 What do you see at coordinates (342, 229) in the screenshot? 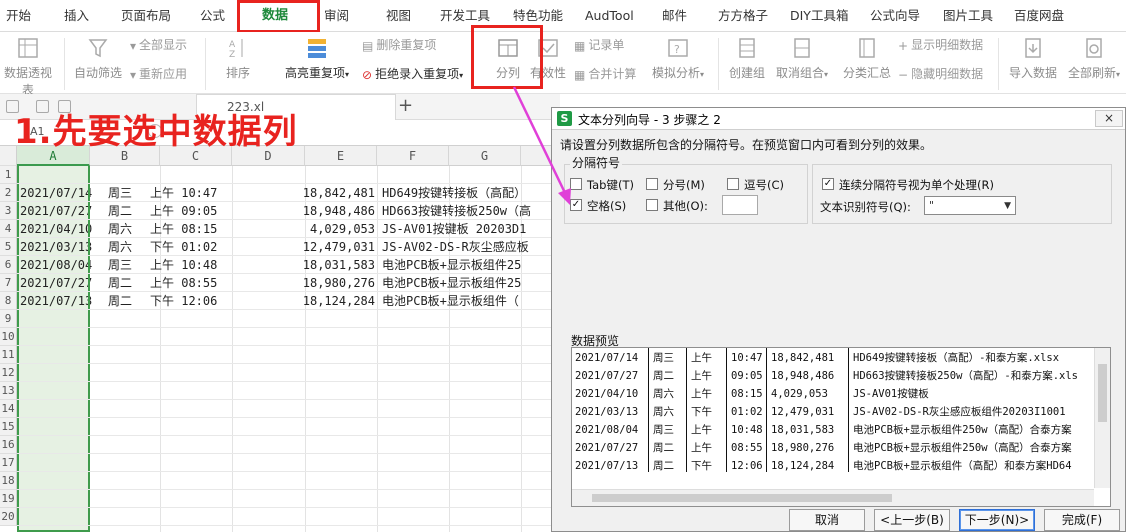
I see `table-cell: 4,029,053` at bounding box center [342, 229].